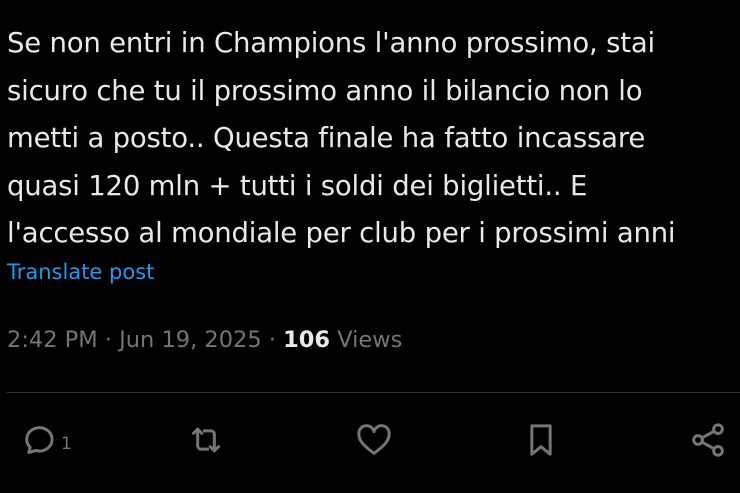 This screenshot has height=493, width=740. Describe the element at coordinates (307, 340) in the screenshot. I see `views-count: 106` at that location.